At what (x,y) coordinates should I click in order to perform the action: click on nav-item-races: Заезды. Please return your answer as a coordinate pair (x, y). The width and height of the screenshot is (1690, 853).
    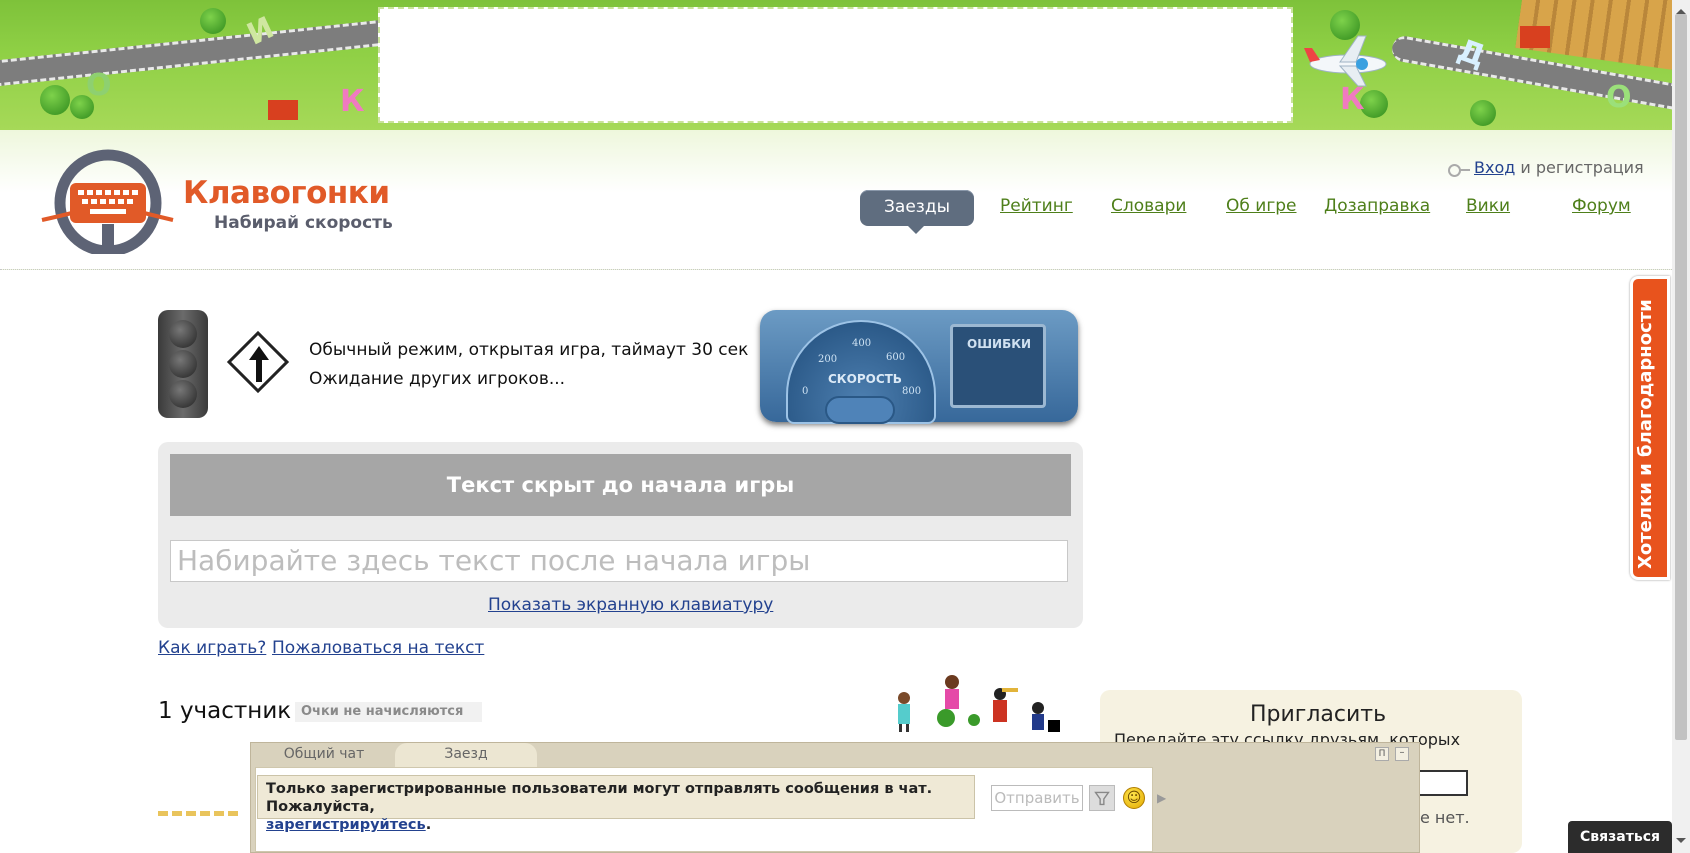
    Looking at the image, I should click on (917, 212).